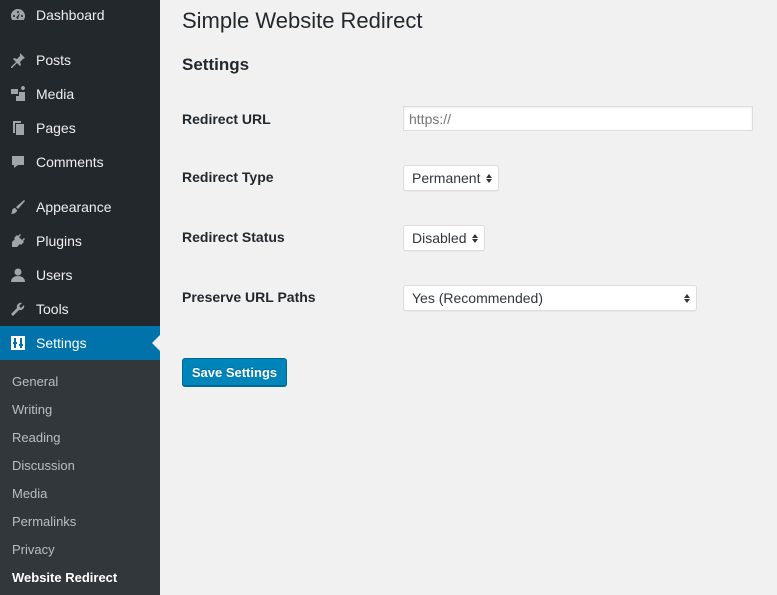  Describe the element at coordinates (44, 521) in the screenshot. I see `submenu-item-permalinks: Permalinks` at that location.